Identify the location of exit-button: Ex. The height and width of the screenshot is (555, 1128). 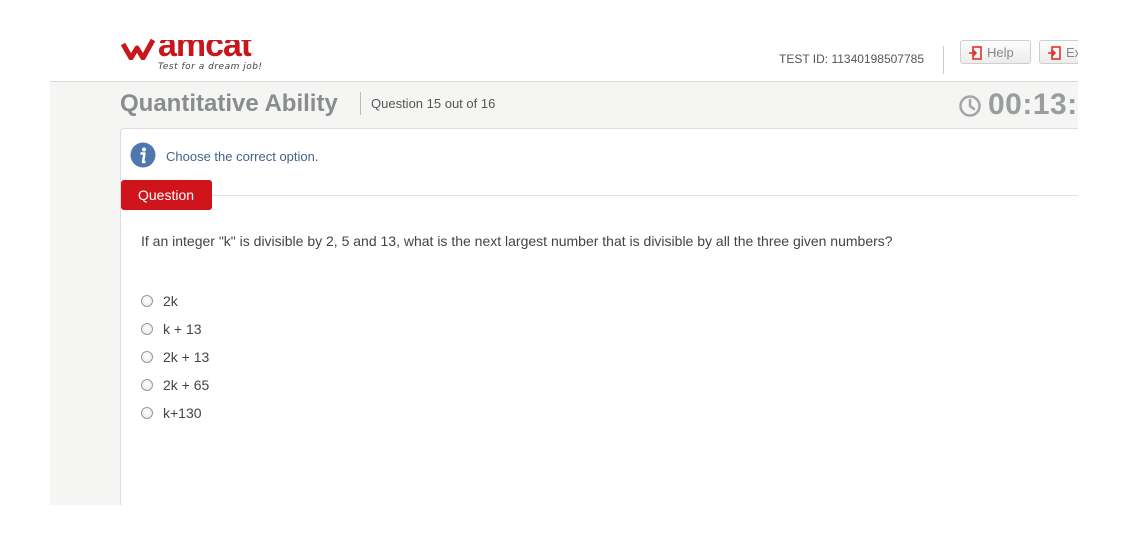
(1058, 52).